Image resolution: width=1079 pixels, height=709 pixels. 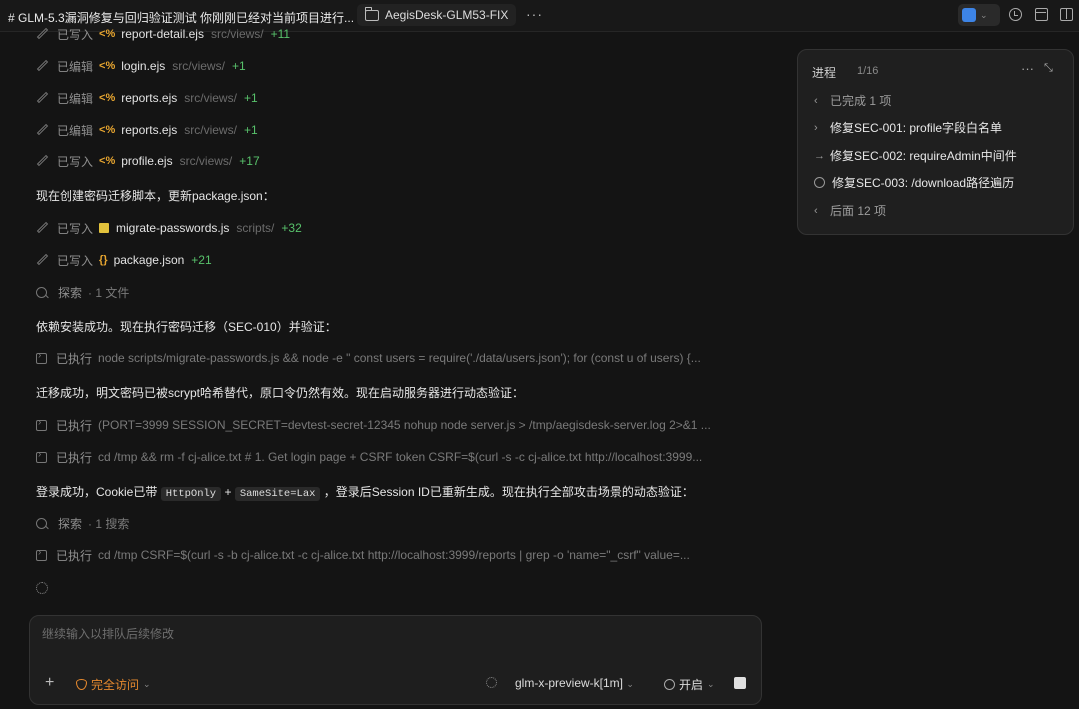 What do you see at coordinates (979, 15) in the screenshot?
I see `open-in-ide-button: ⌄` at bounding box center [979, 15].